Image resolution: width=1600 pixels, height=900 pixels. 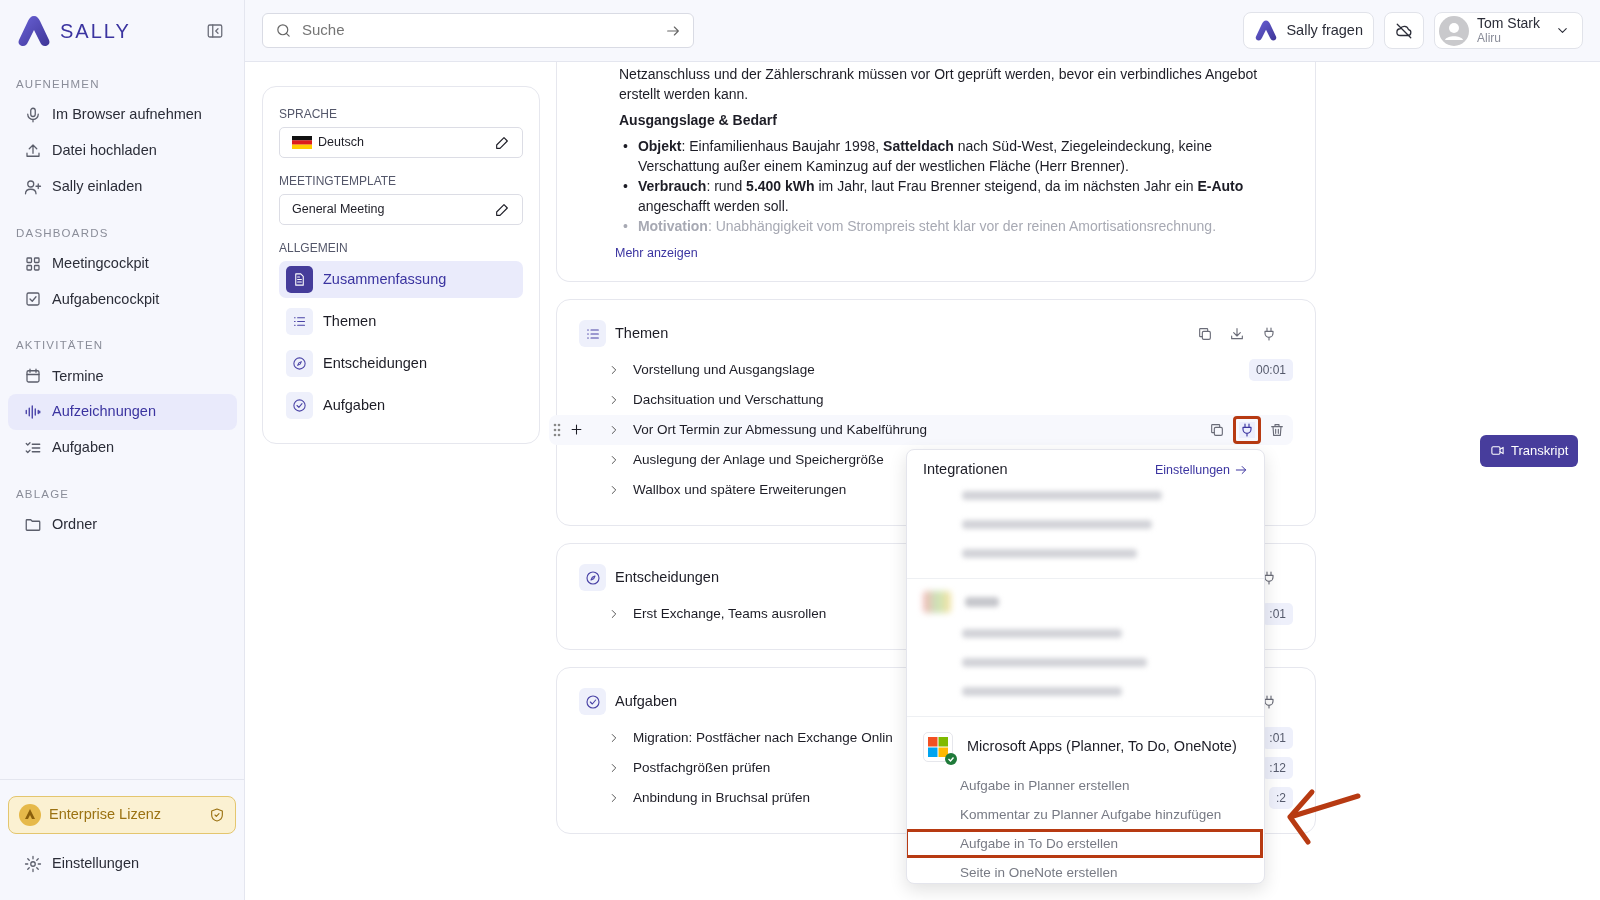 I want to click on sidebar-item: Datei hochladen, so click(x=122, y=151).